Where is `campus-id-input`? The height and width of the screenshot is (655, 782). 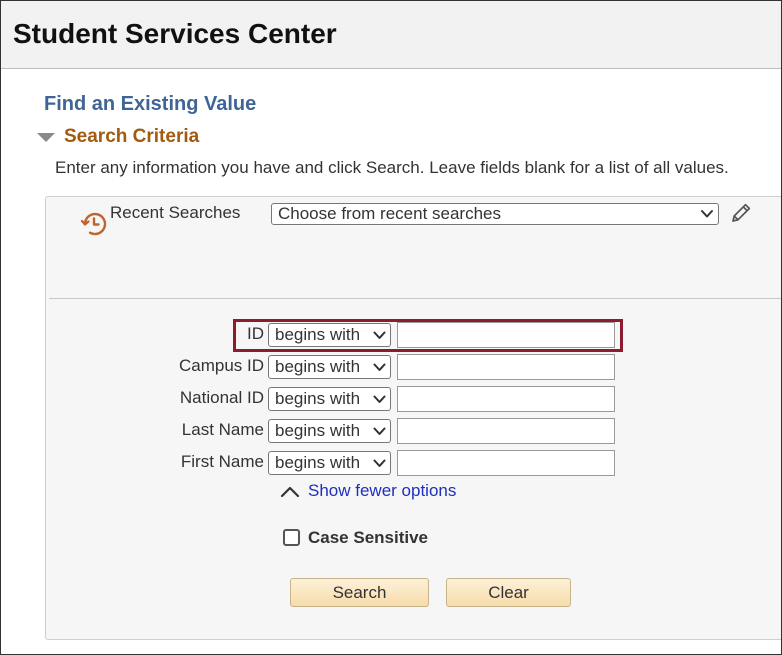 campus-id-input is located at coordinates (506, 367).